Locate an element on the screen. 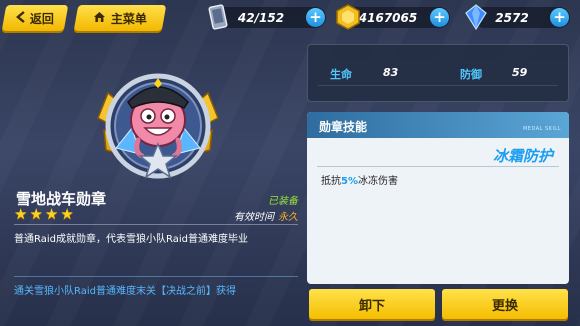 This screenshot has width=580, height=326. back-button: 返回 is located at coordinates (35, 18).